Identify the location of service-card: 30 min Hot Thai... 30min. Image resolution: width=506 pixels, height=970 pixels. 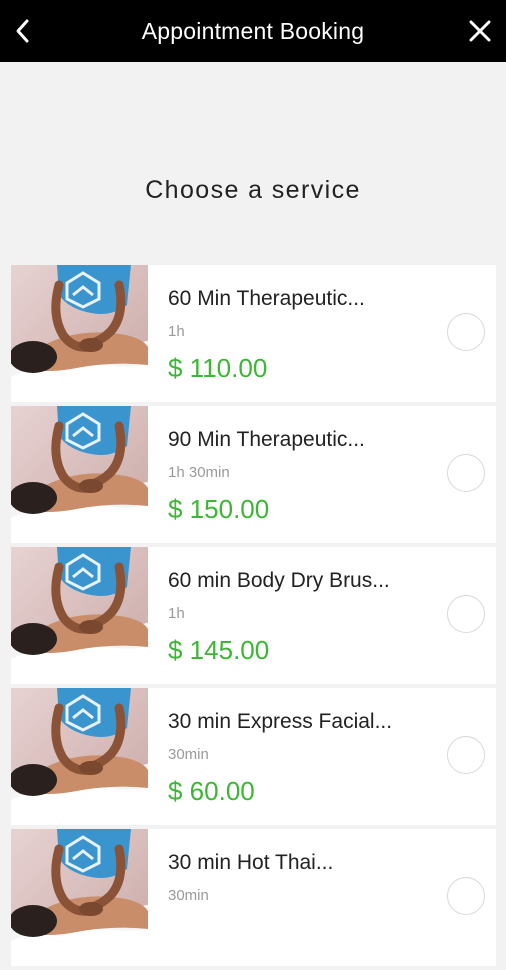
(253, 897).